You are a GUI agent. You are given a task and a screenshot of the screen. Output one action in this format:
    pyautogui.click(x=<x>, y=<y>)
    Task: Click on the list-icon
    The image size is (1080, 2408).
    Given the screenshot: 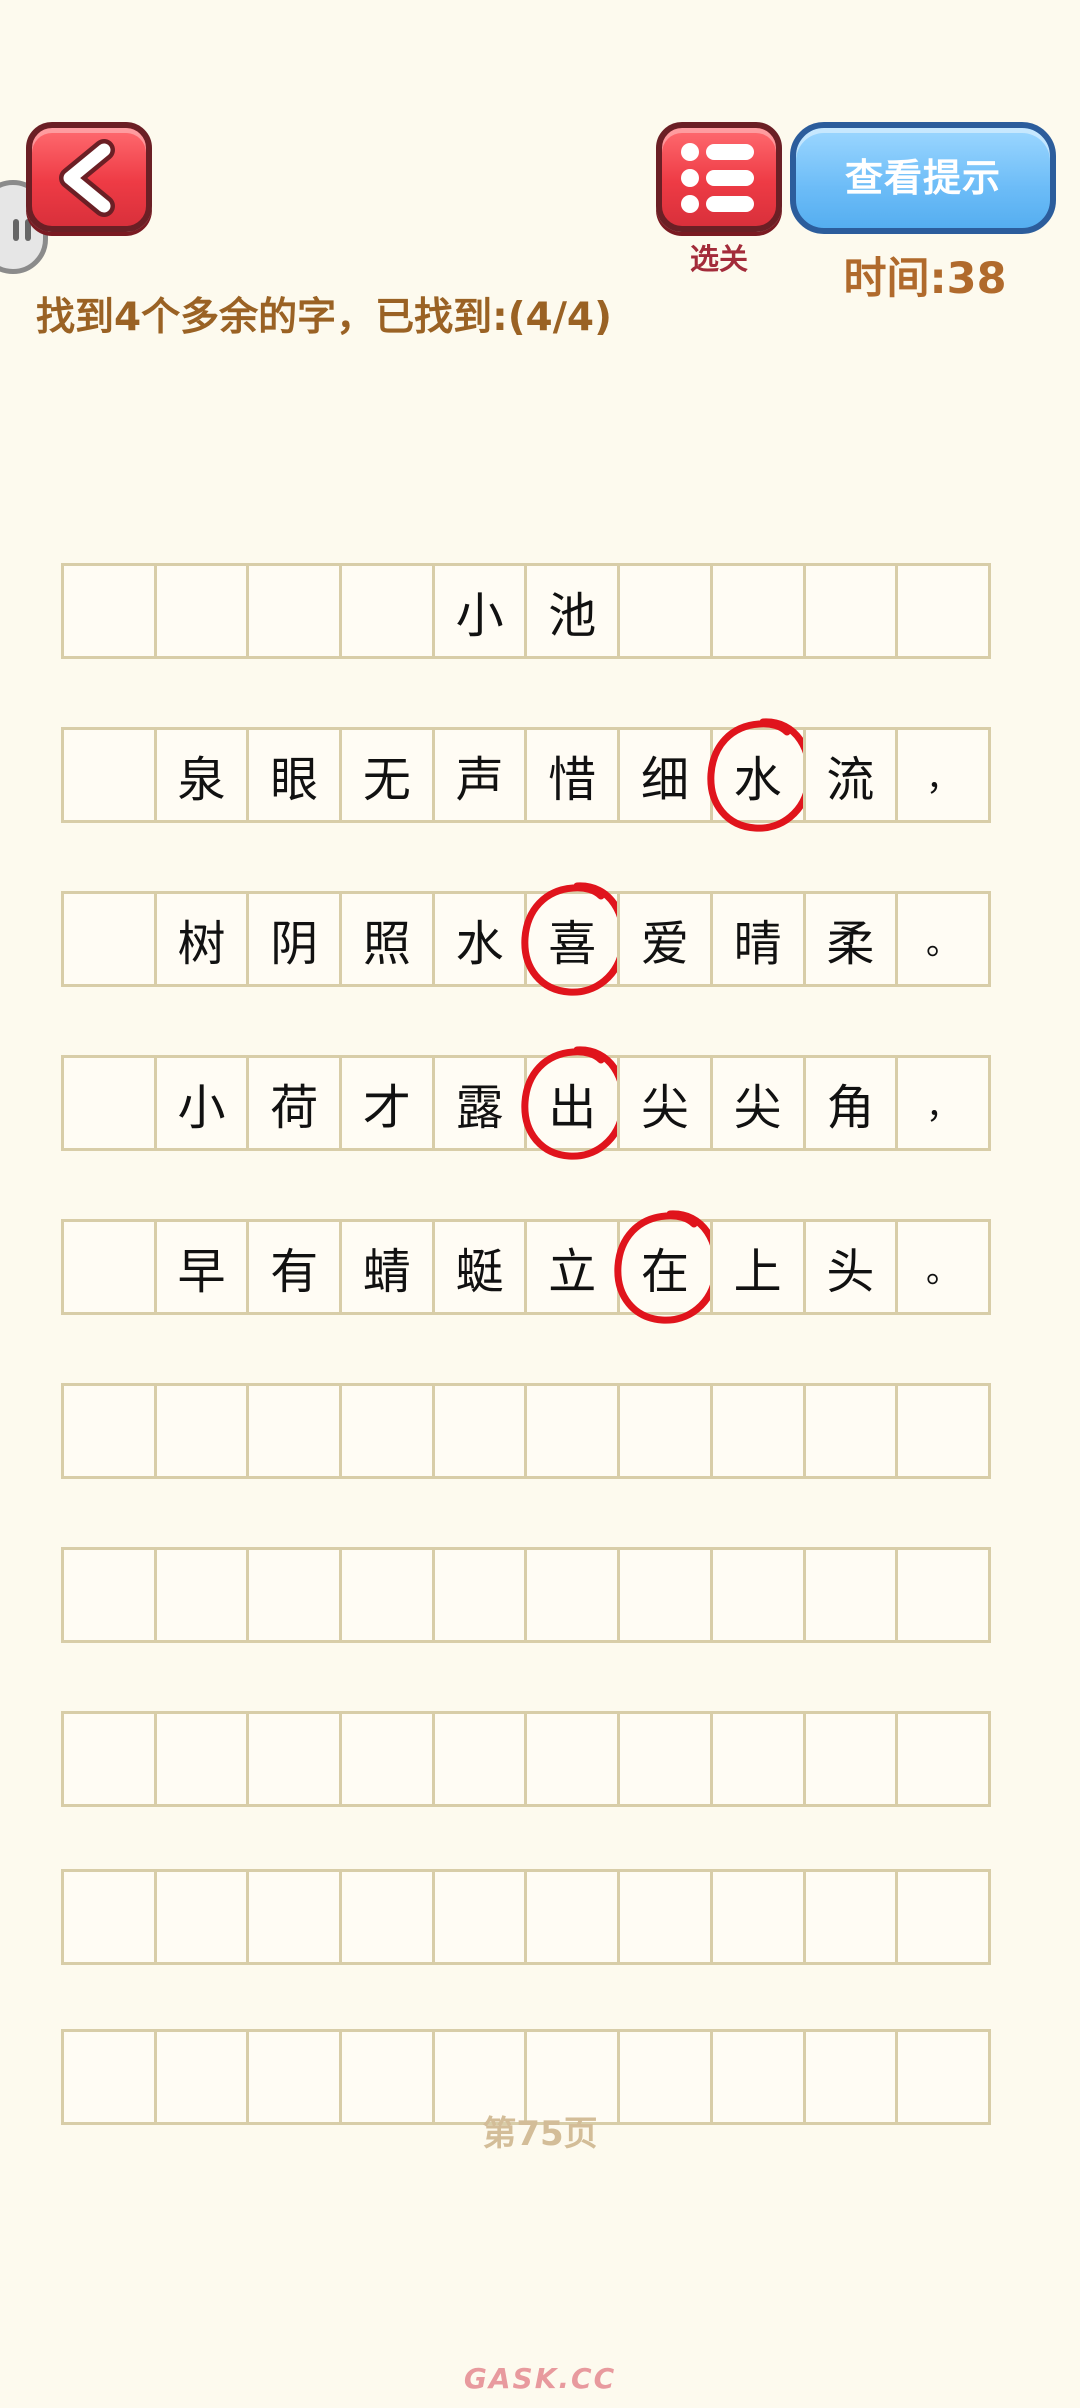 What is the action you would take?
    pyautogui.click(x=717, y=178)
    